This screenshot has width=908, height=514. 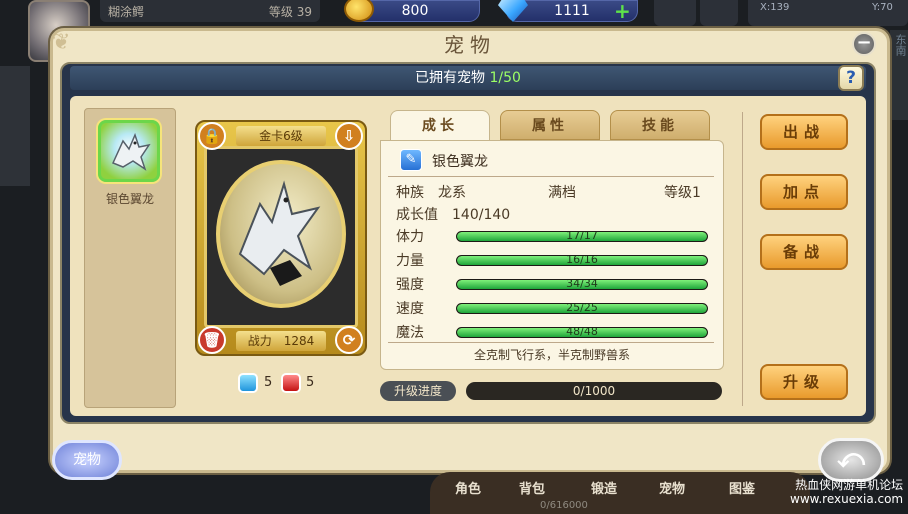 What do you see at coordinates (410, 237) in the screenshot?
I see `stat-label: 体力` at bounding box center [410, 237].